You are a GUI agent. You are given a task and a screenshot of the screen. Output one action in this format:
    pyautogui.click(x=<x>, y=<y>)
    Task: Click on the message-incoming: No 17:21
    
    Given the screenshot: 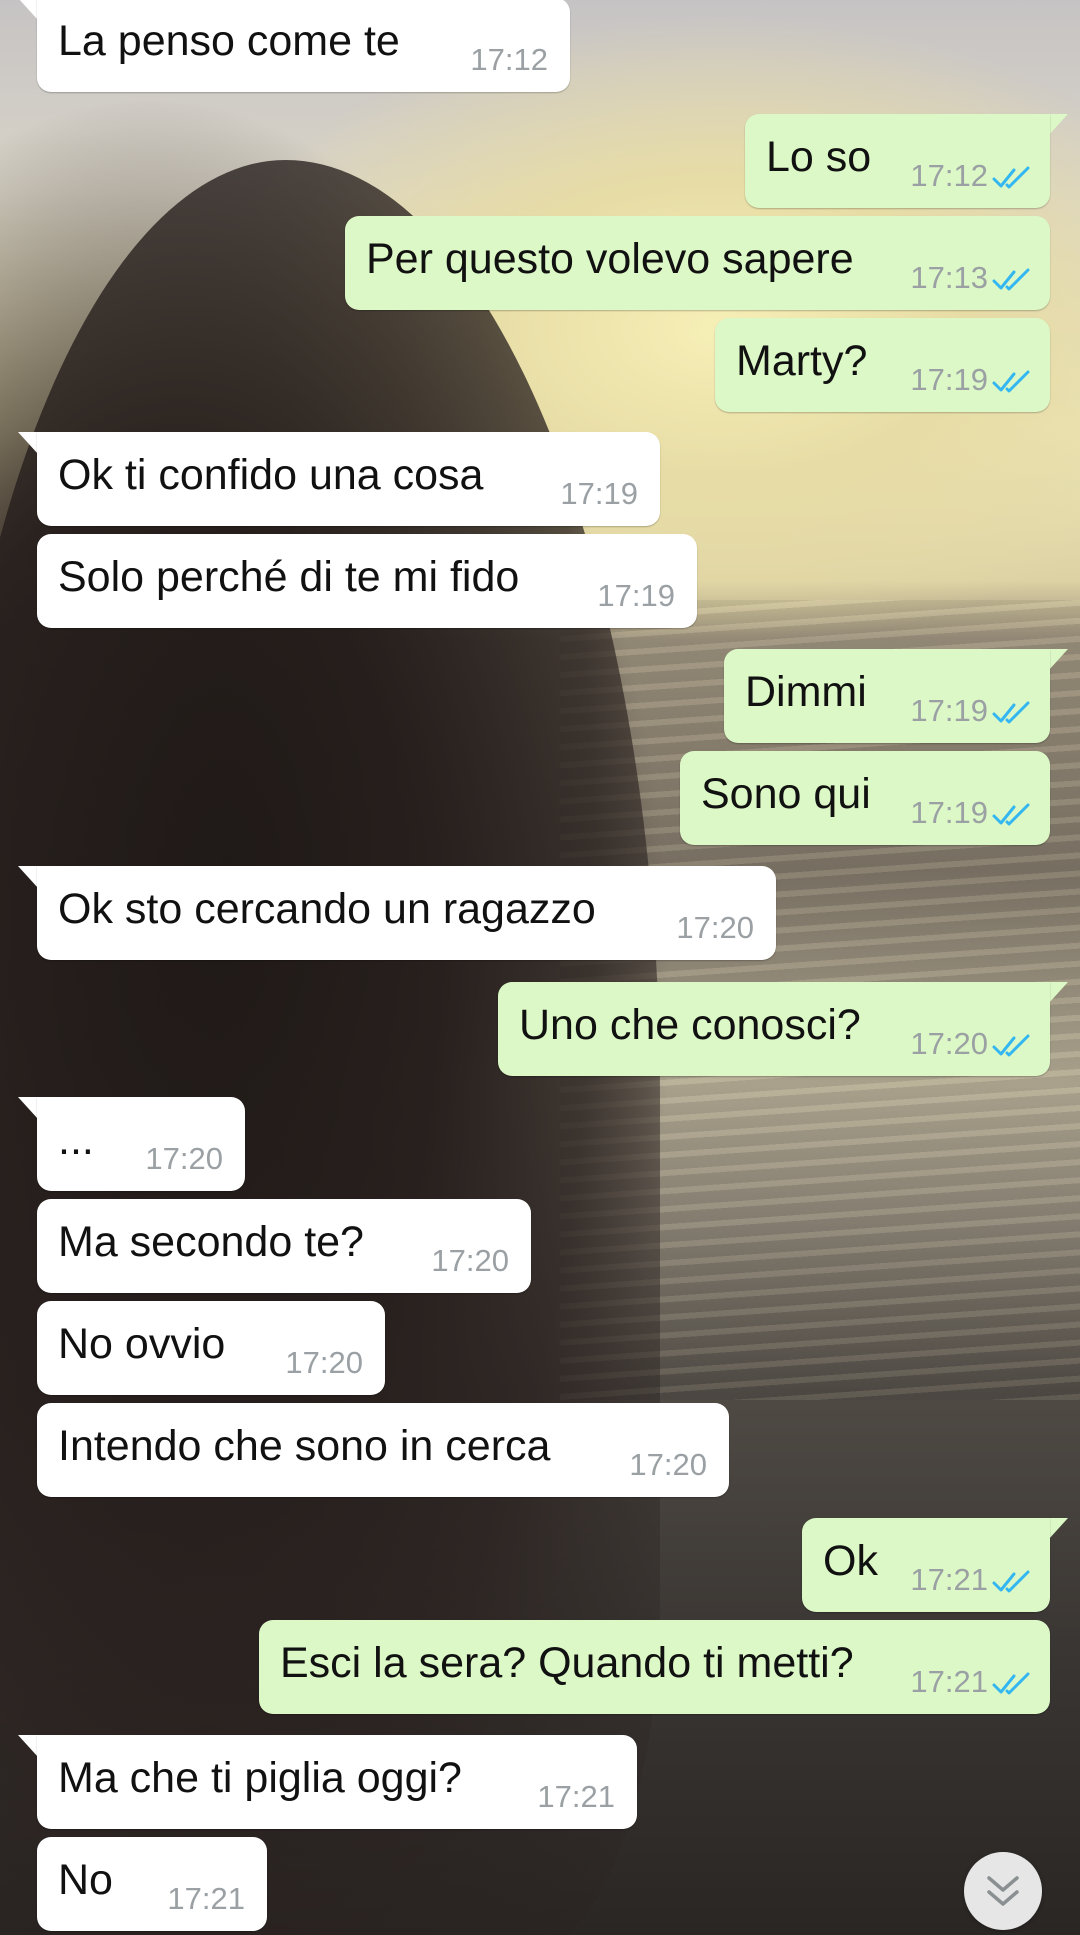 What is the action you would take?
    pyautogui.click(x=540, y=1886)
    